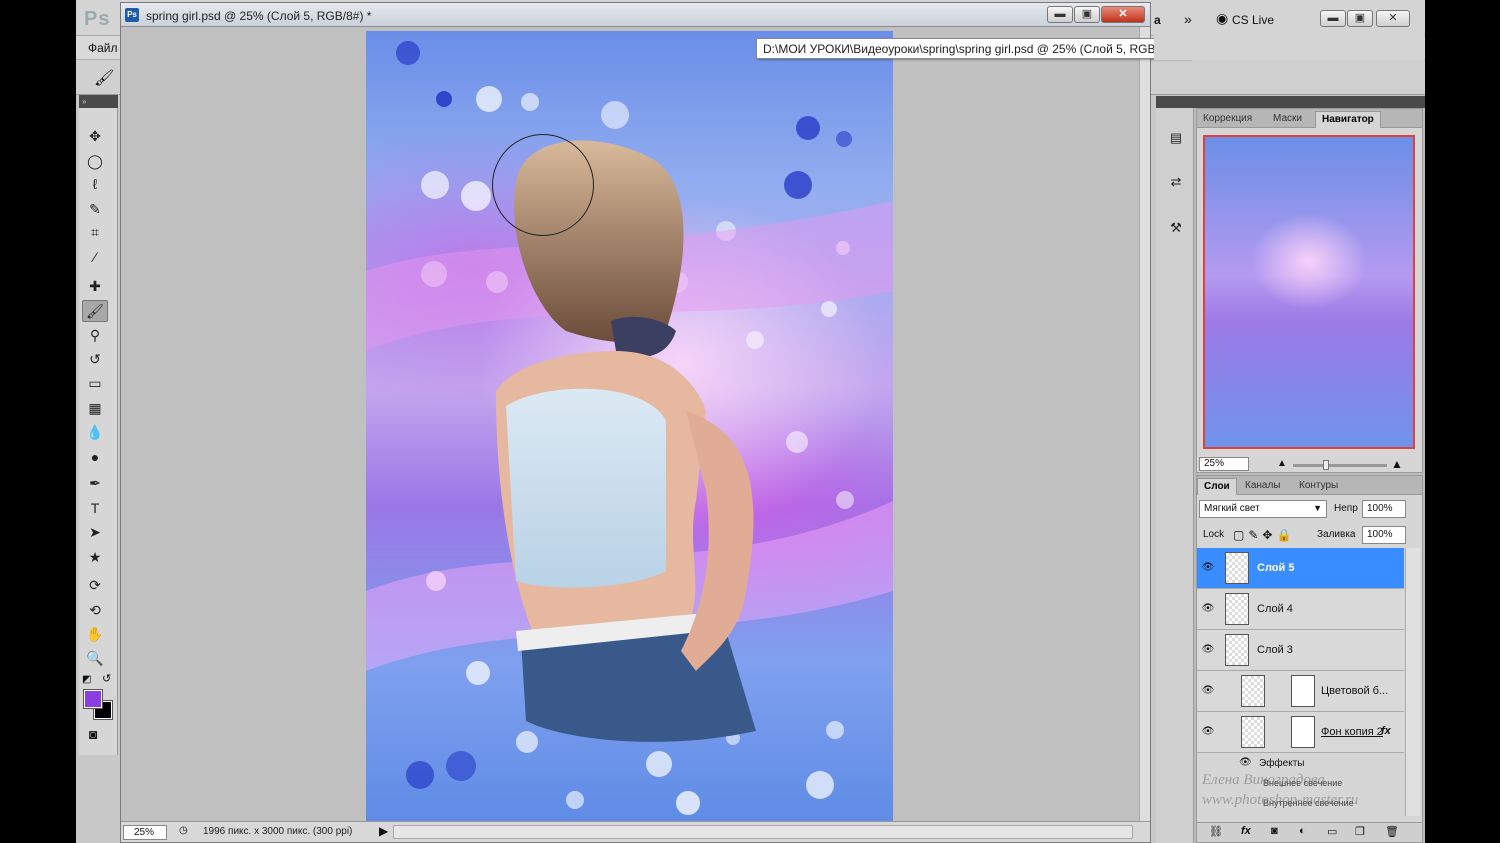 Image resolution: width=1500 pixels, height=843 pixels. What do you see at coordinates (1176, 138) in the screenshot?
I see `mini-bridge-icon: ▤` at bounding box center [1176, 138].